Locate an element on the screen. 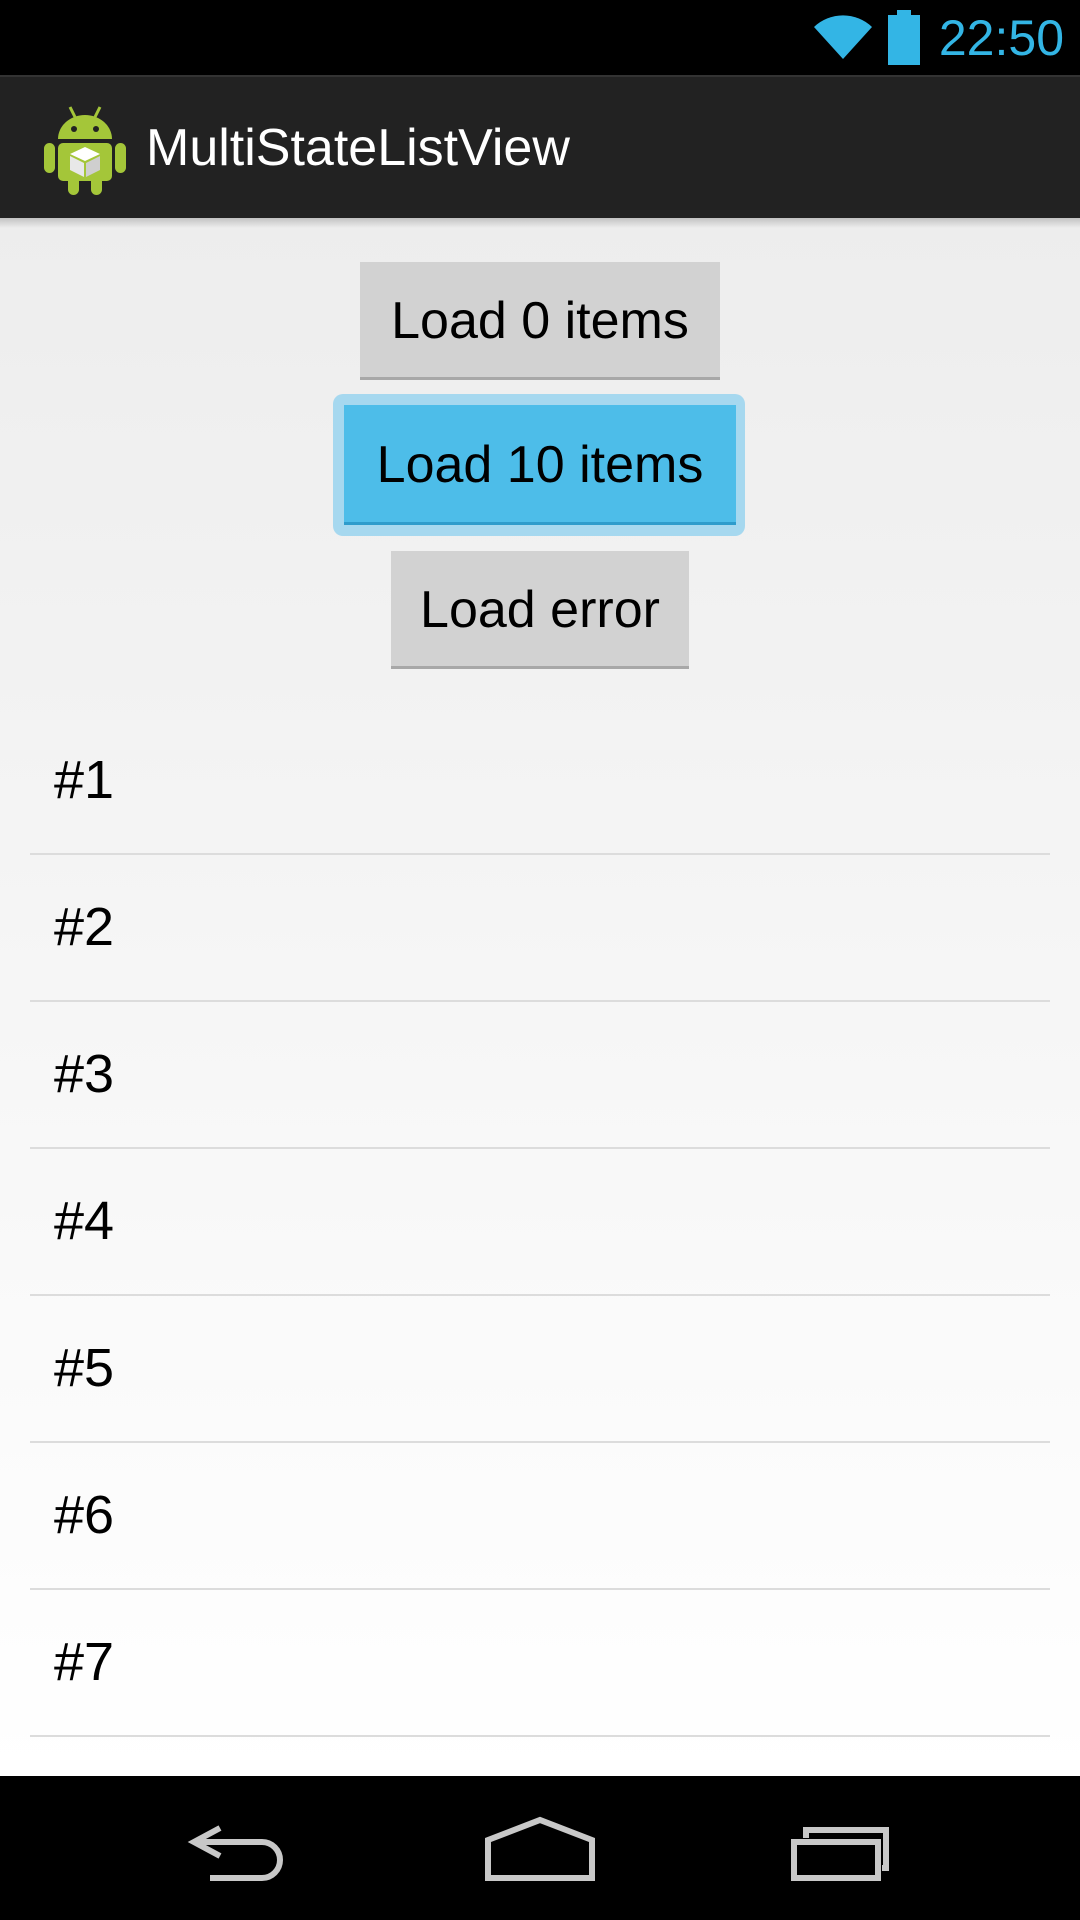  list-item-label: #1 is located at coordinates (84, 780).